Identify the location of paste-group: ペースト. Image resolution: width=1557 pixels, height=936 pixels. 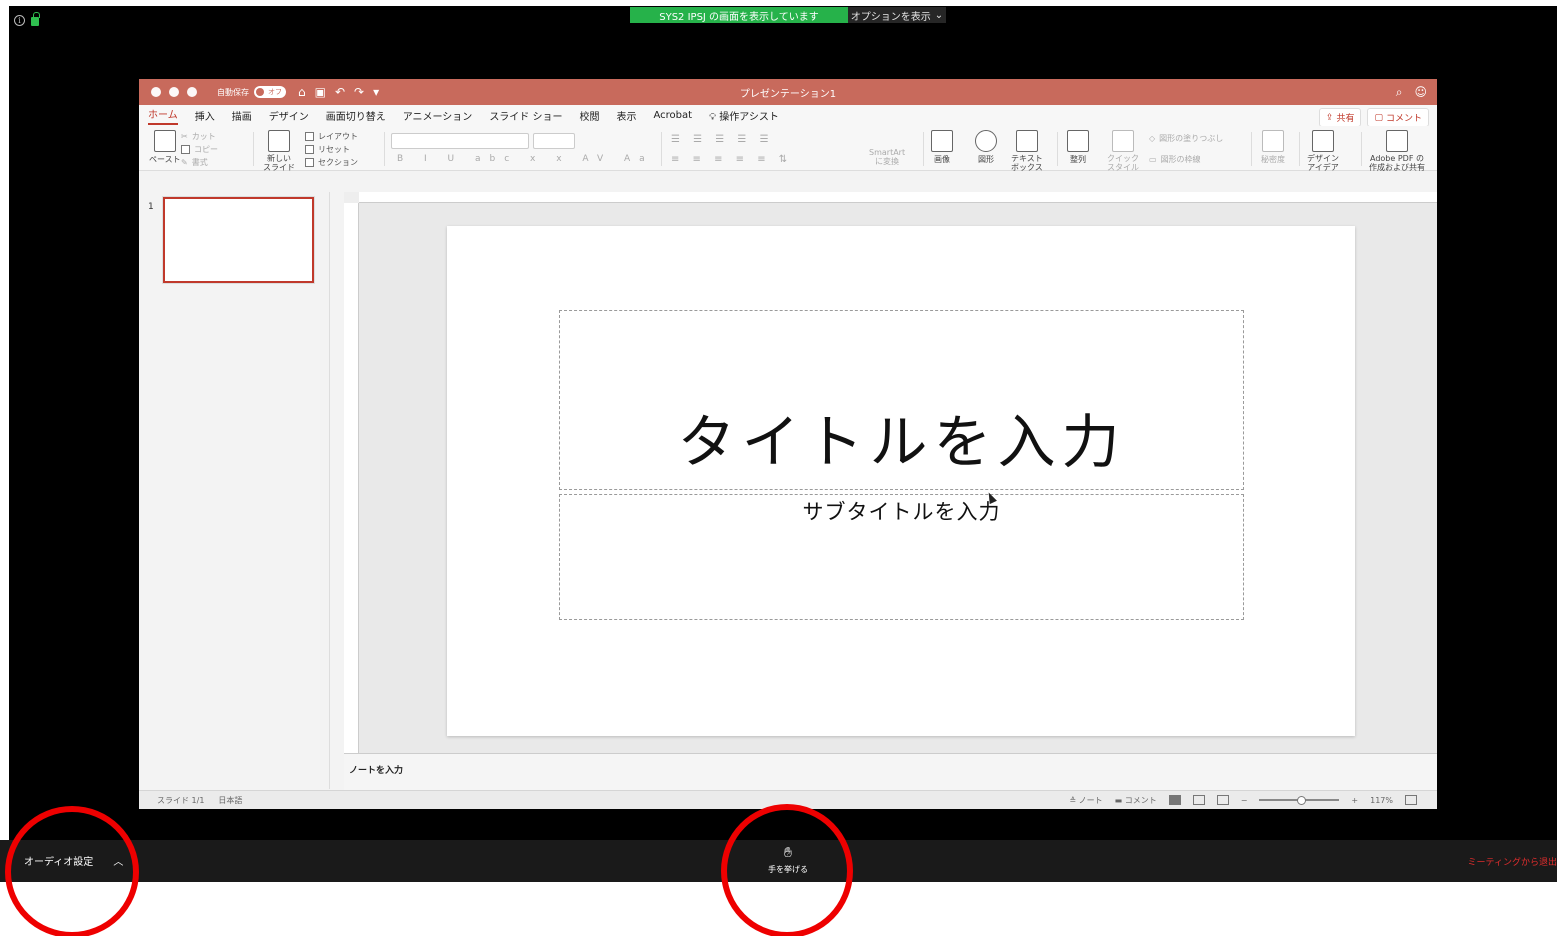
(165, 147).